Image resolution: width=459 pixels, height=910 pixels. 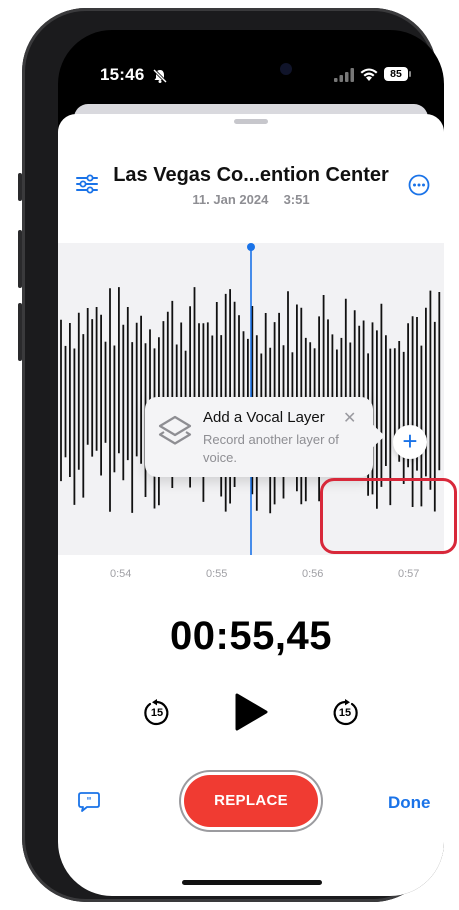 I want to click on skip-forward-seconds: 15, so click(x=345, y=713).